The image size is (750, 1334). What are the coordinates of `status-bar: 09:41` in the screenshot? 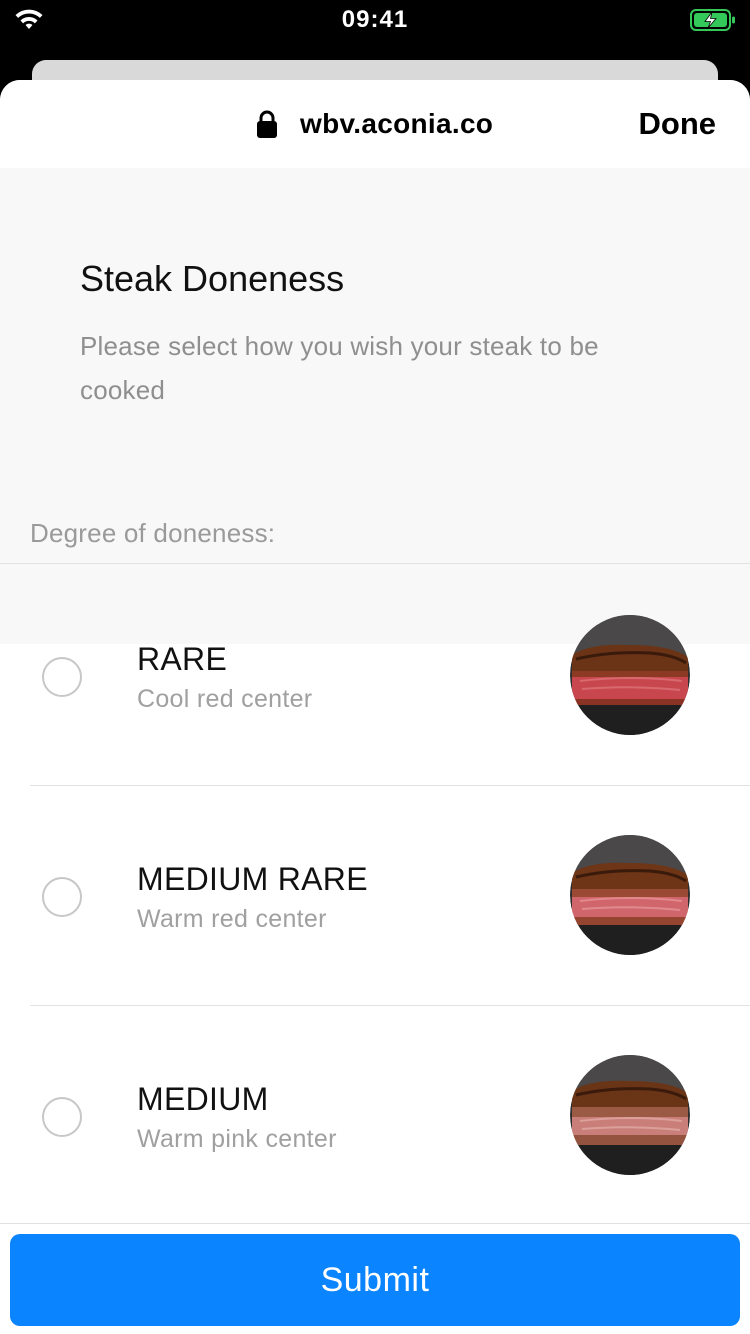 It's located at (375, 30).